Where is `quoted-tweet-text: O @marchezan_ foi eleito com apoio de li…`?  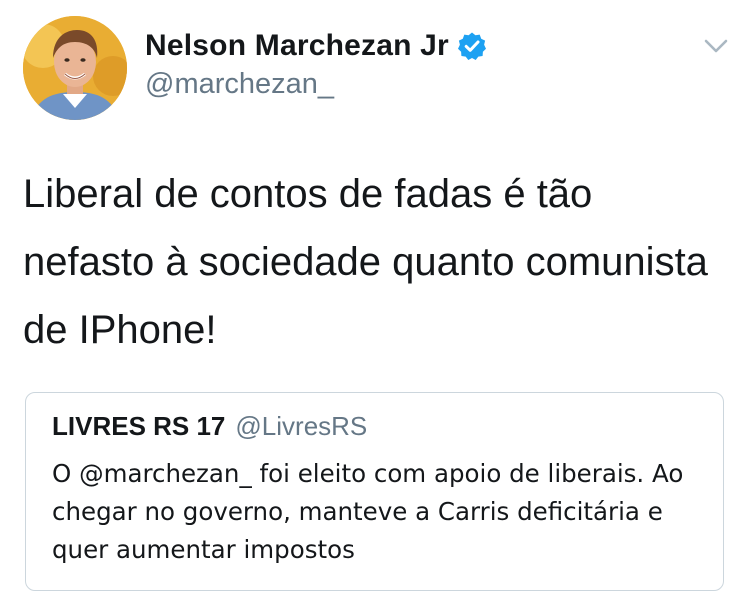
quoted-tweet-text: O @marchezan_ foi eleito com apoio de li… is located at coordinates (368, 511).